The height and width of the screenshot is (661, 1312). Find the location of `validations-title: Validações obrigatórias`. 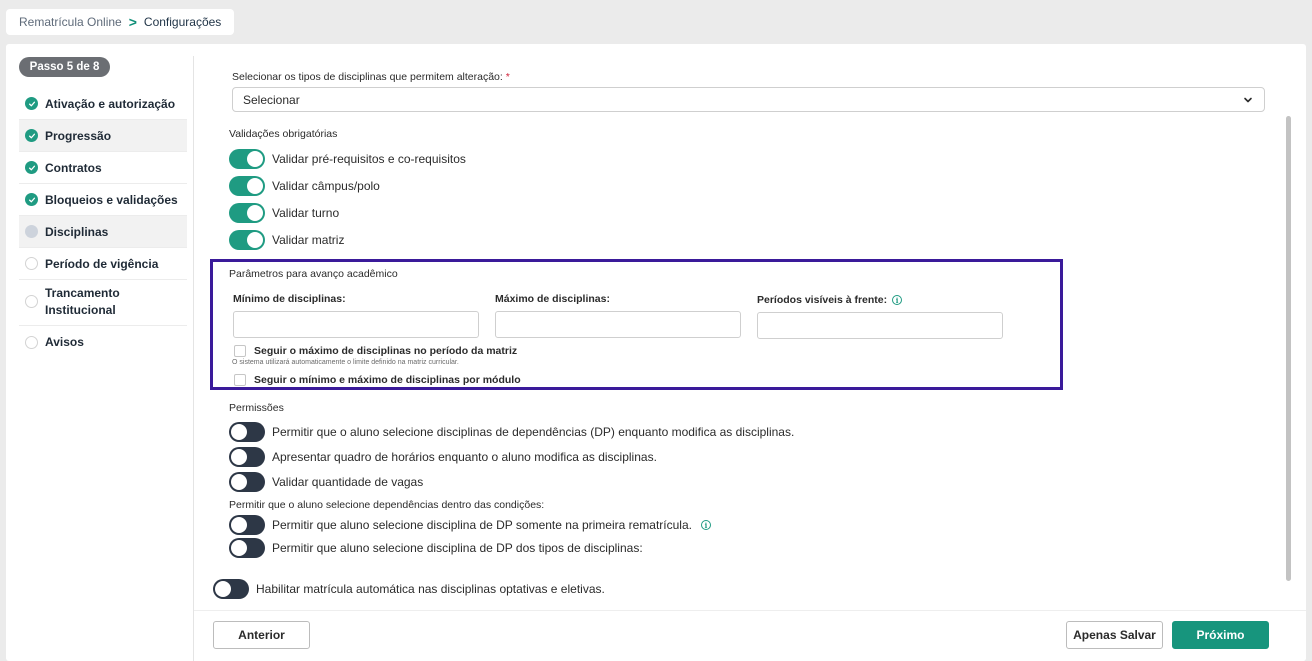

validations-title: Validações obrigatórias is located at coordinates (283, 134).